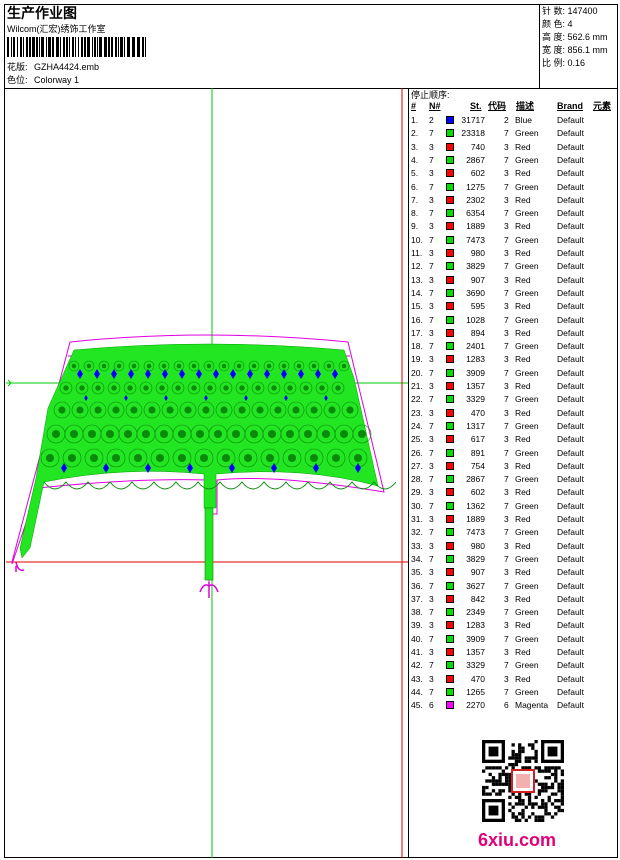 The height and width of the screenshot is (860, 620). Describe the element at coordinates (513, 519) in the screenshot. I see `stop-row: 31. 3 1889 3 Red Default` at that location.